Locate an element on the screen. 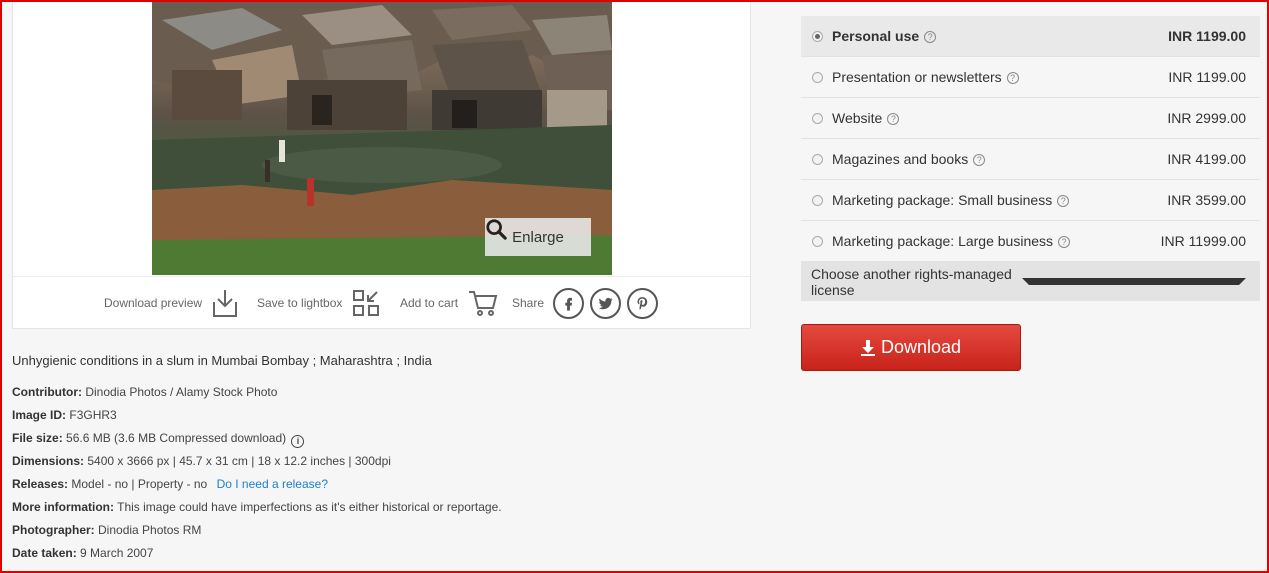 The height and width of the screenshot is (573, 1269). chevron-down-icon is located at coordinates (1133, 281).